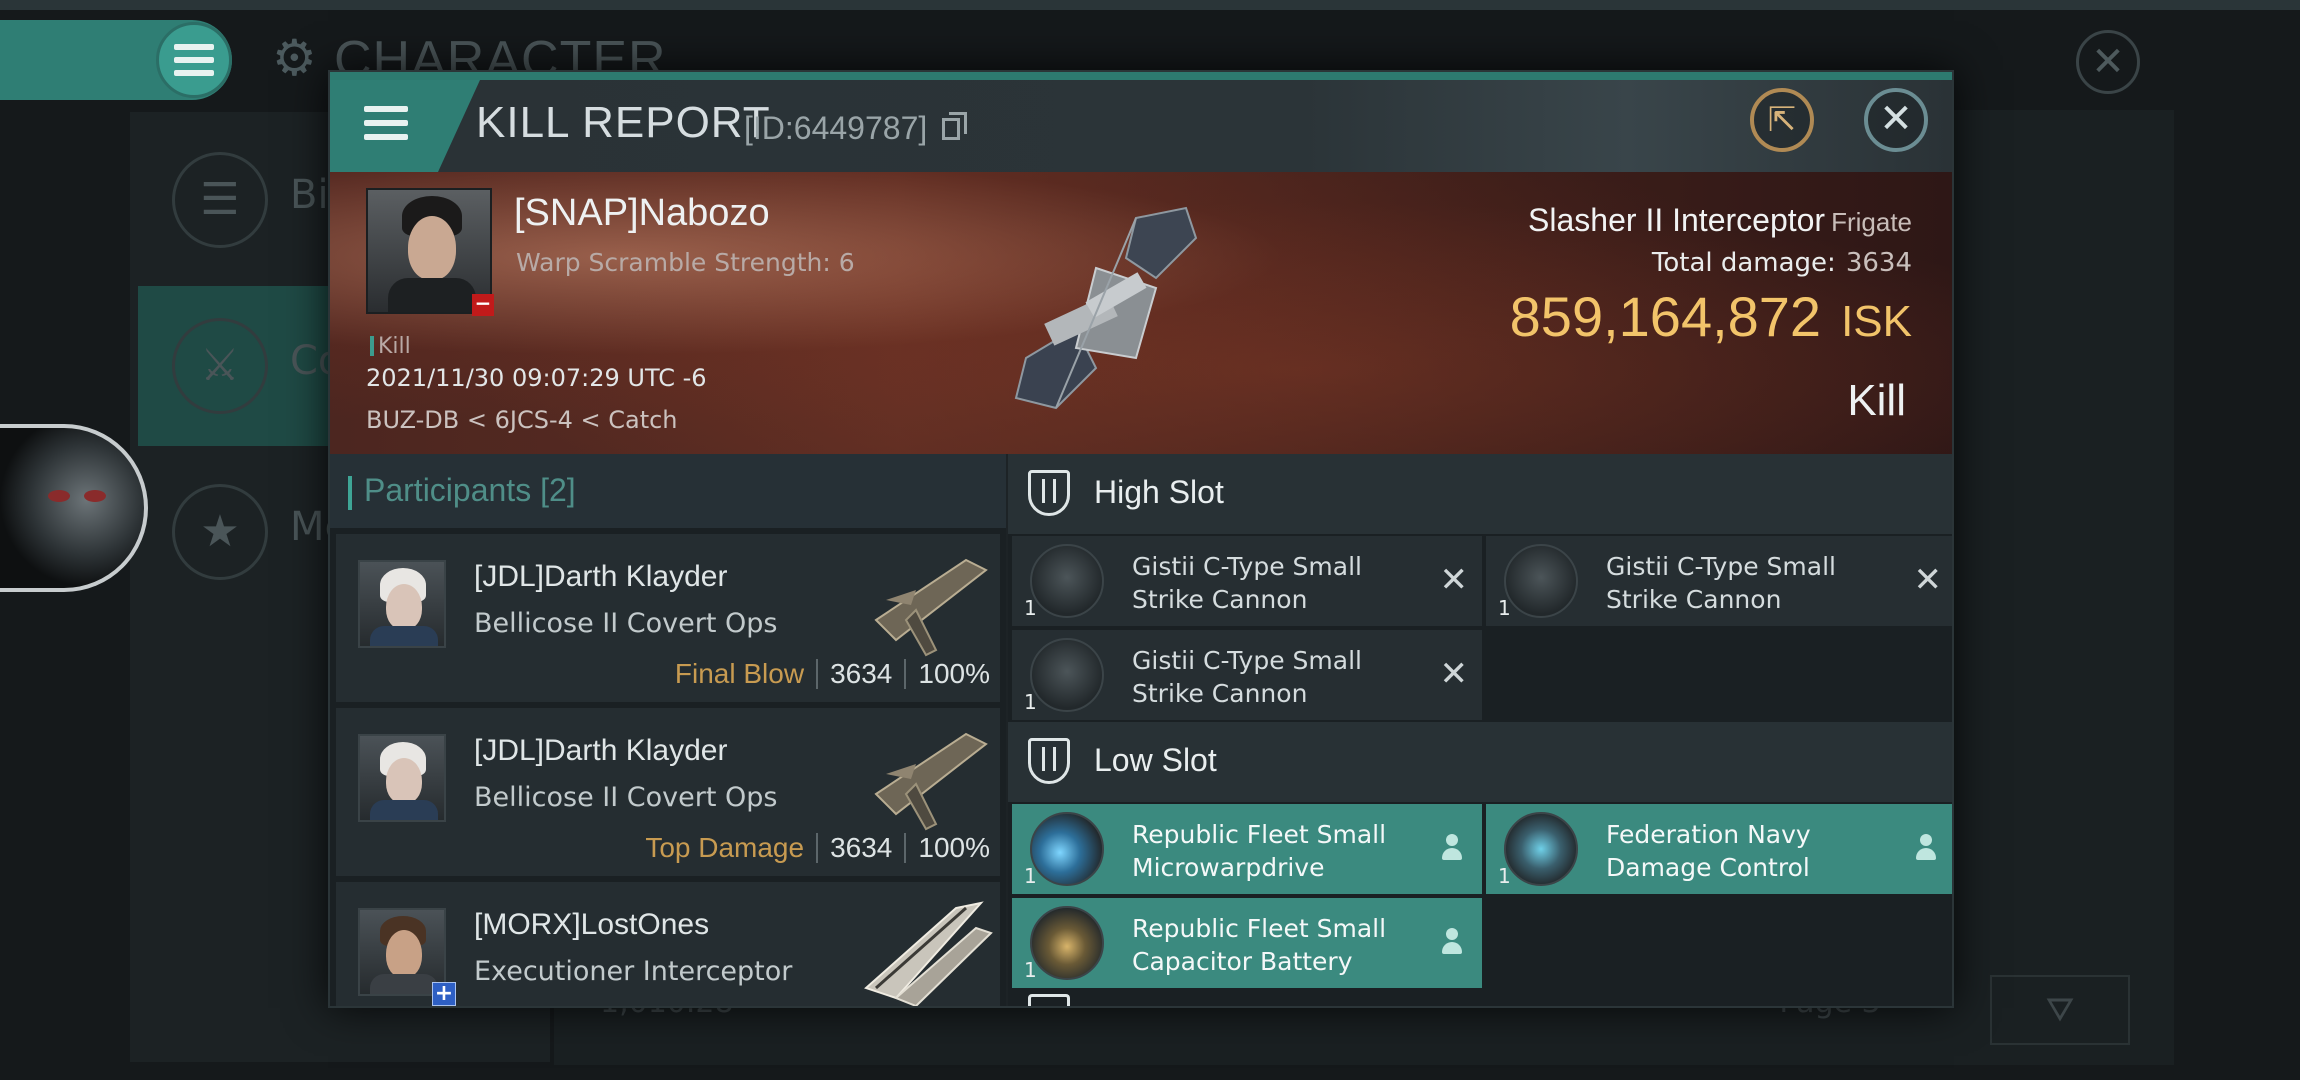  I want to click on capacitor-battery-icon, so click(1067, 943).